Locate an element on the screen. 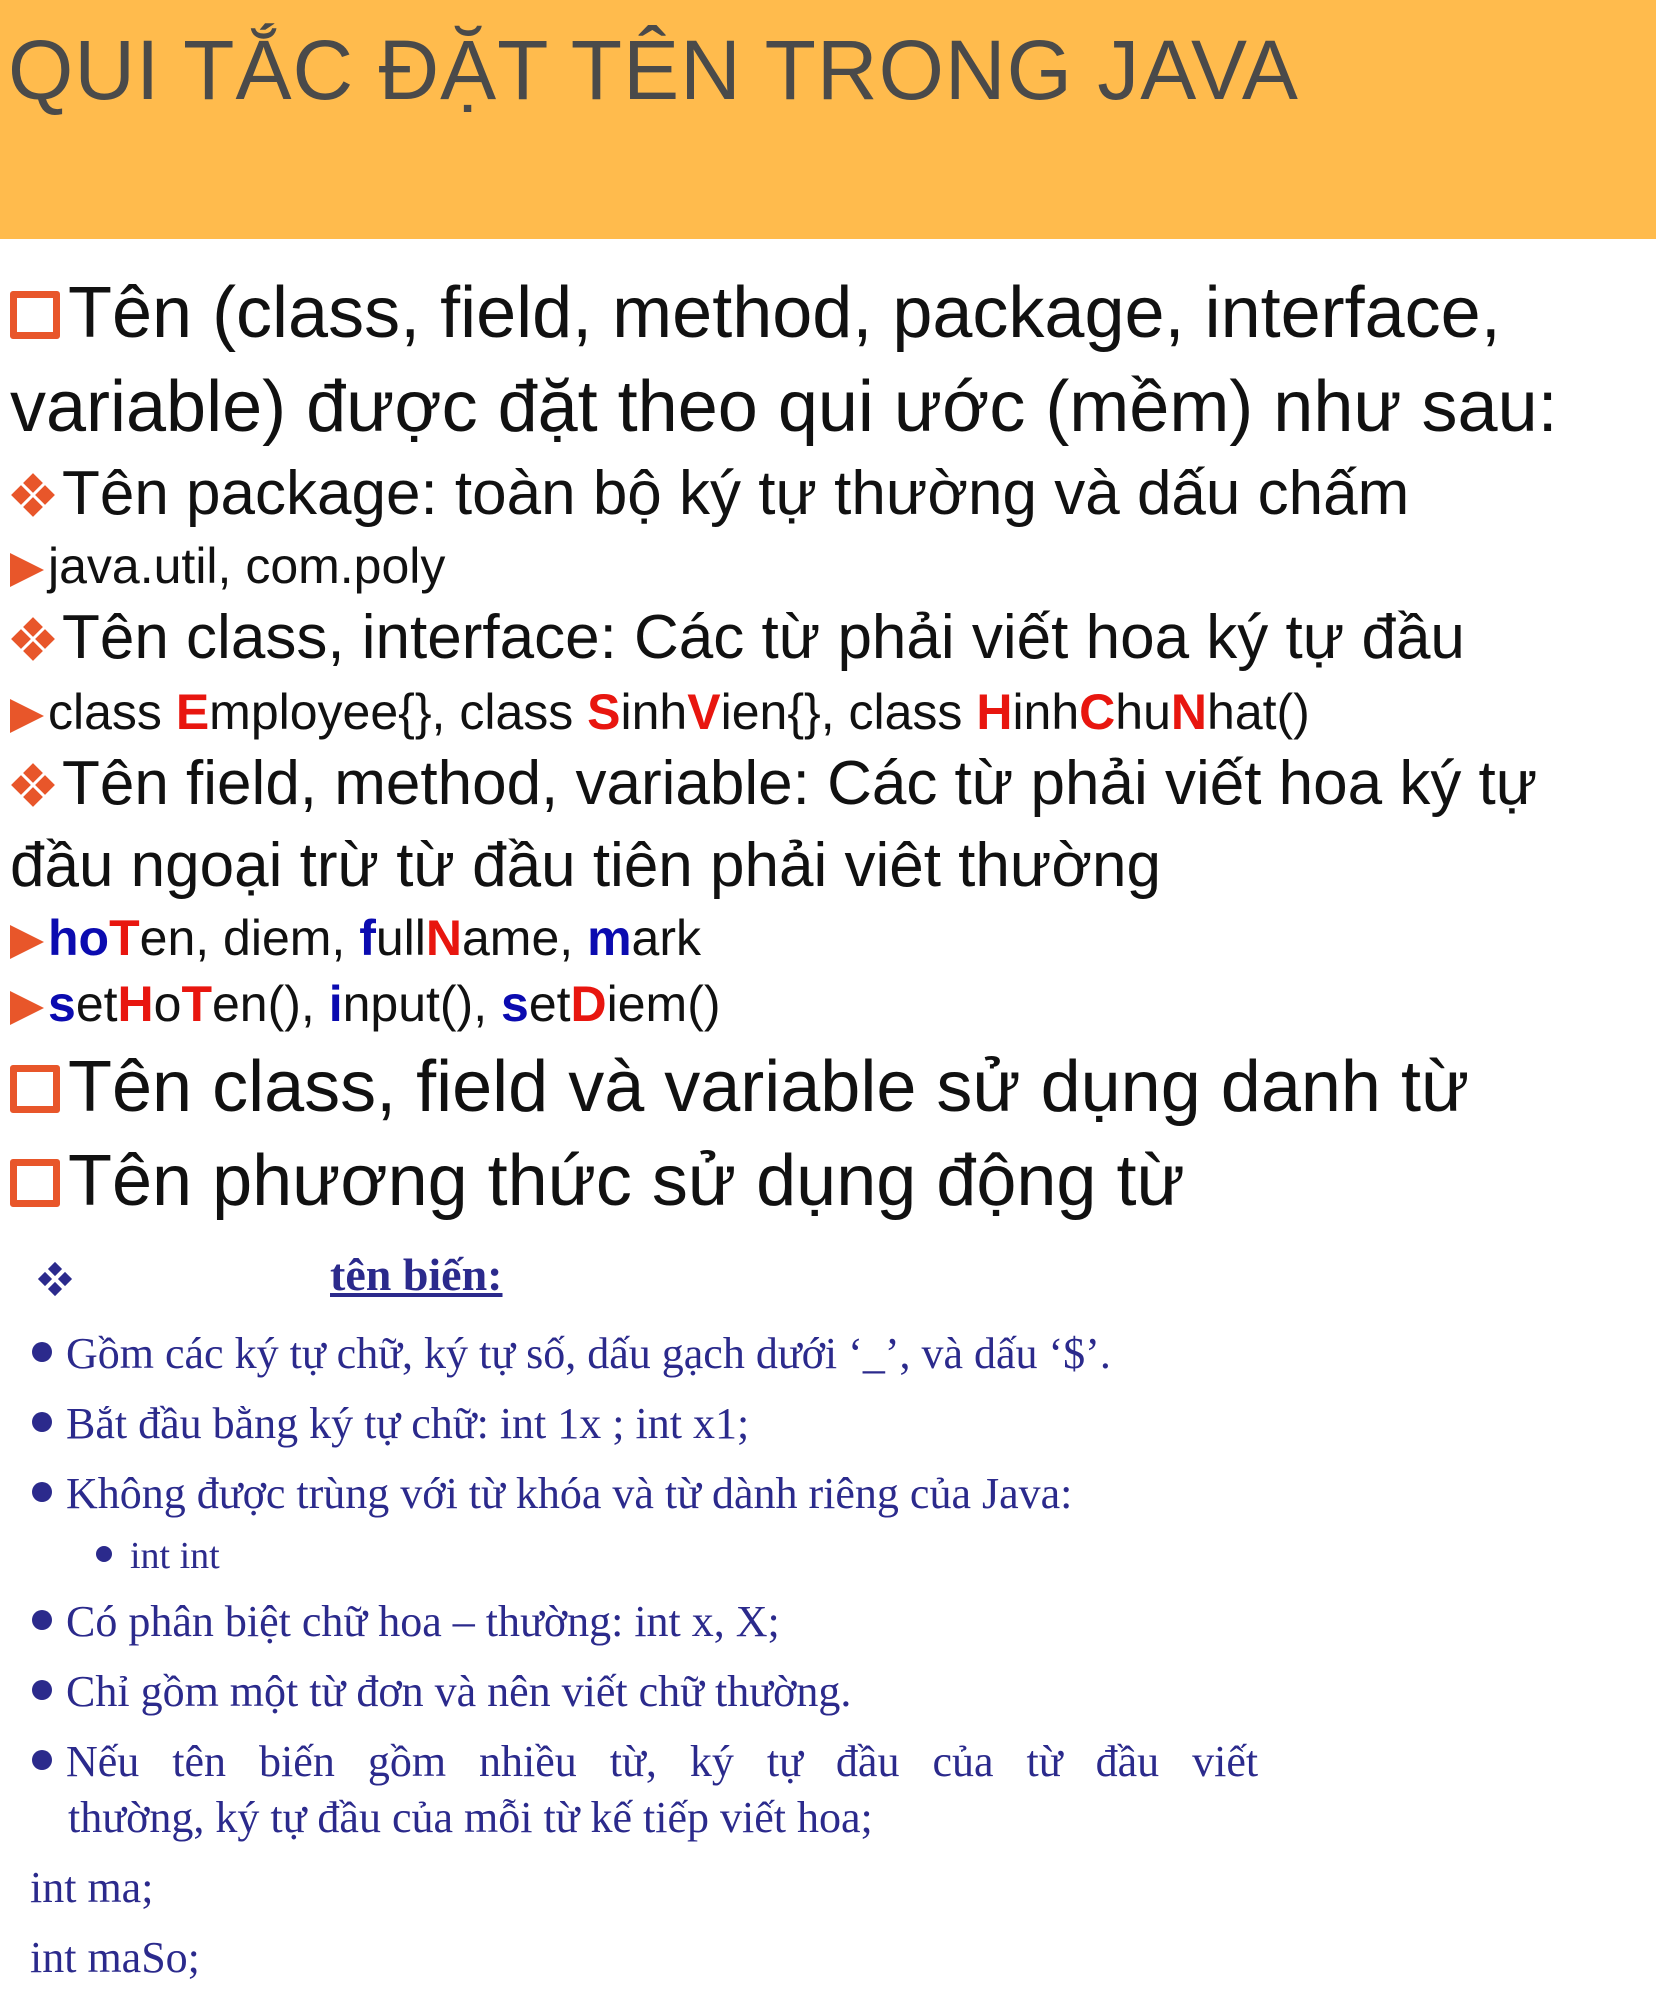  highlighted-letter: ho is located at coordinates (79, 938).